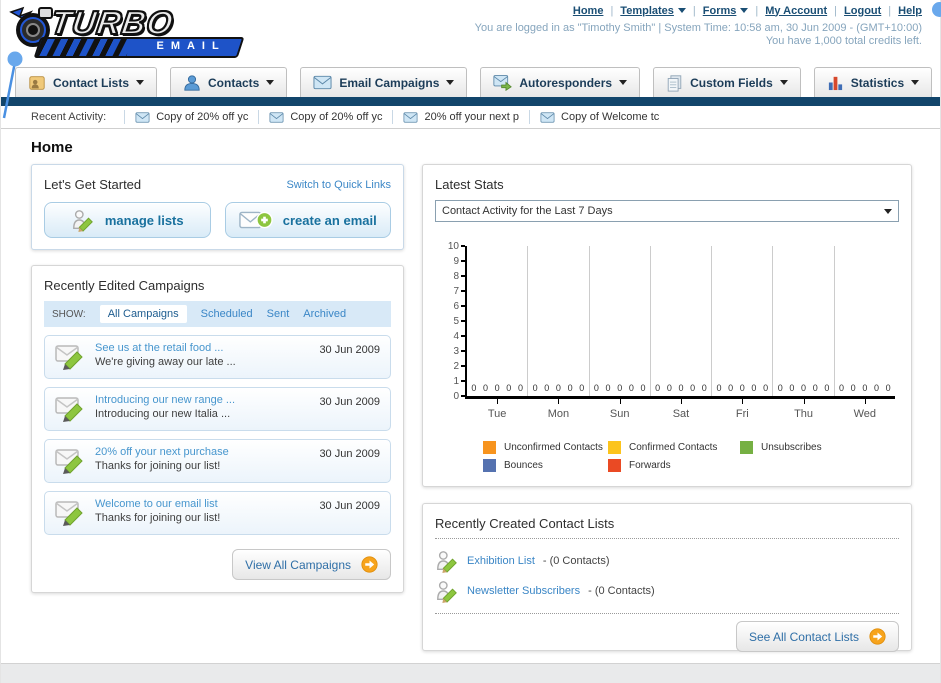 This screenshot has height=683, width=941. I want to click on documents-icon, so click(674, 83).